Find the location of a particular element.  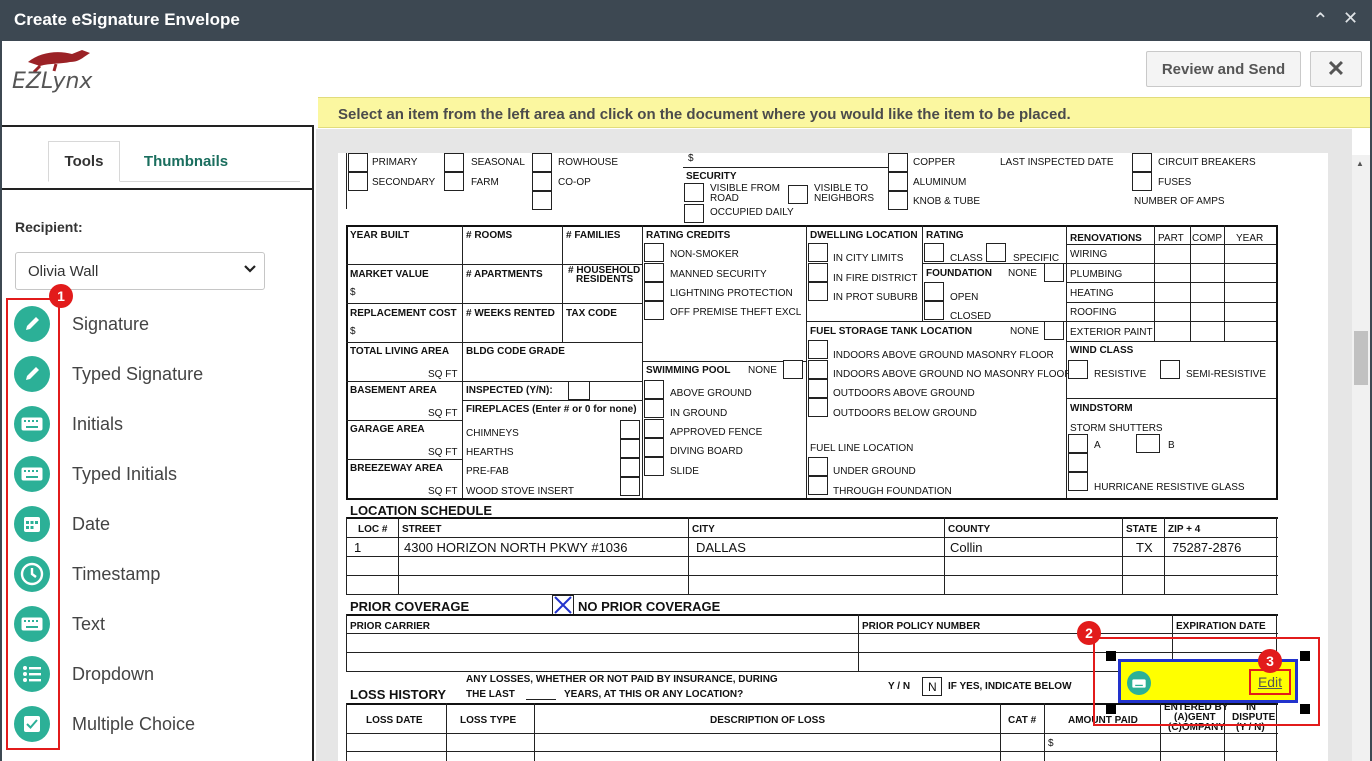

doc-text: BREEZEWAY AREA is located at coordinates (396, 468).